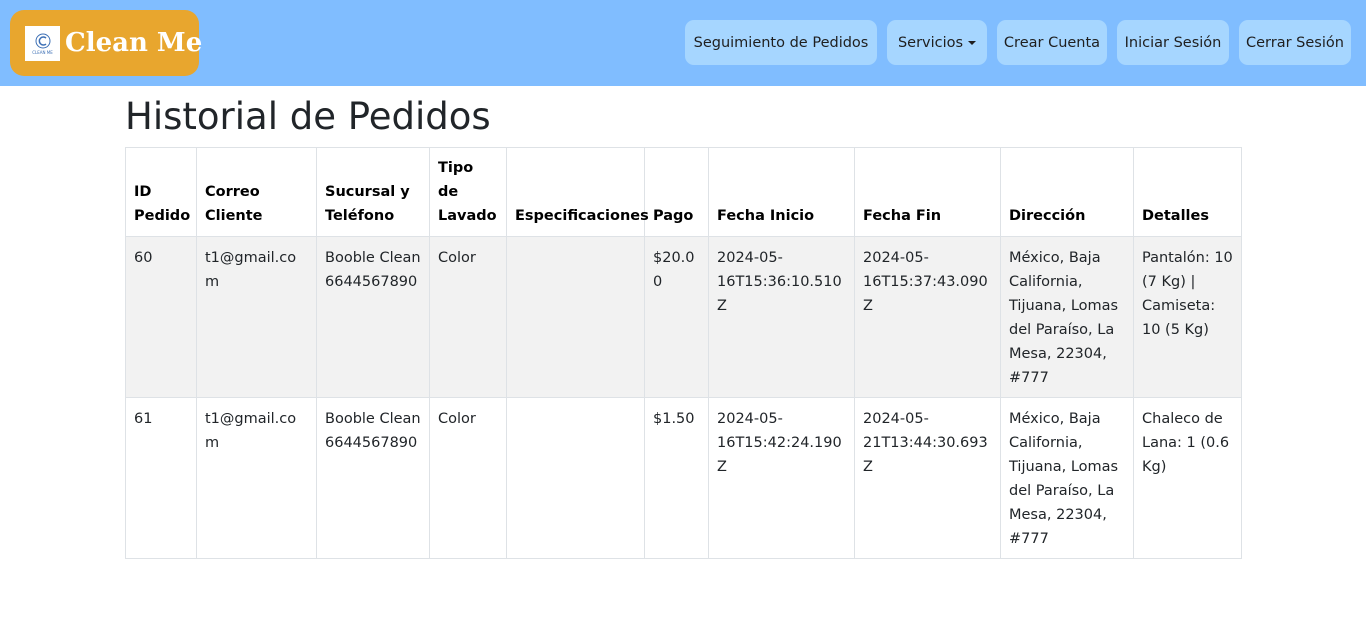  Describe the element at coordinates (256, 192) in the screenshot. I see `header-correo-cliente: Correo Cliente` at that location.